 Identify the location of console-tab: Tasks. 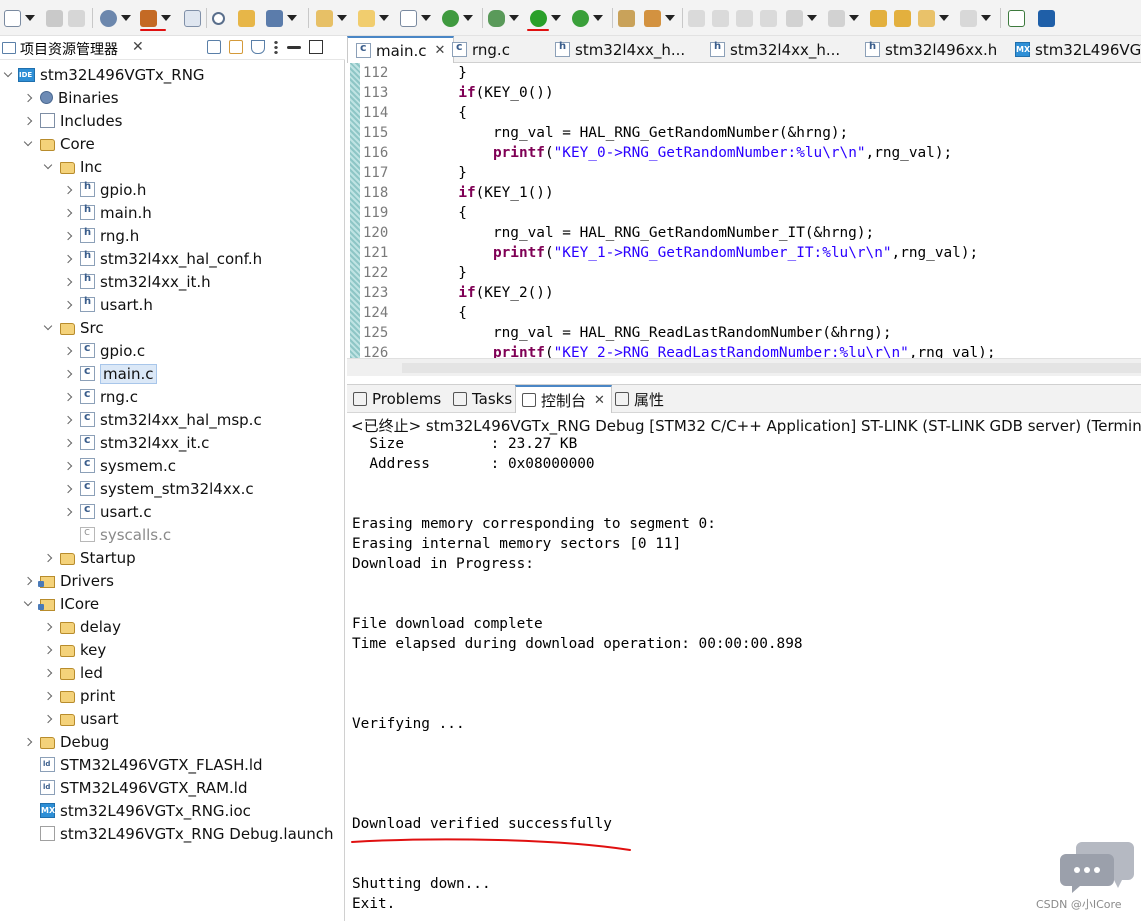
(482, 399).